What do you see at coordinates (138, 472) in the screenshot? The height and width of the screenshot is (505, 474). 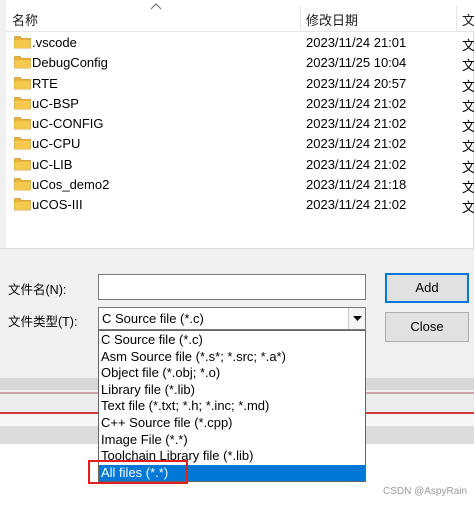 I see `annotation-highlight-box` at bounding box center [138, 472].